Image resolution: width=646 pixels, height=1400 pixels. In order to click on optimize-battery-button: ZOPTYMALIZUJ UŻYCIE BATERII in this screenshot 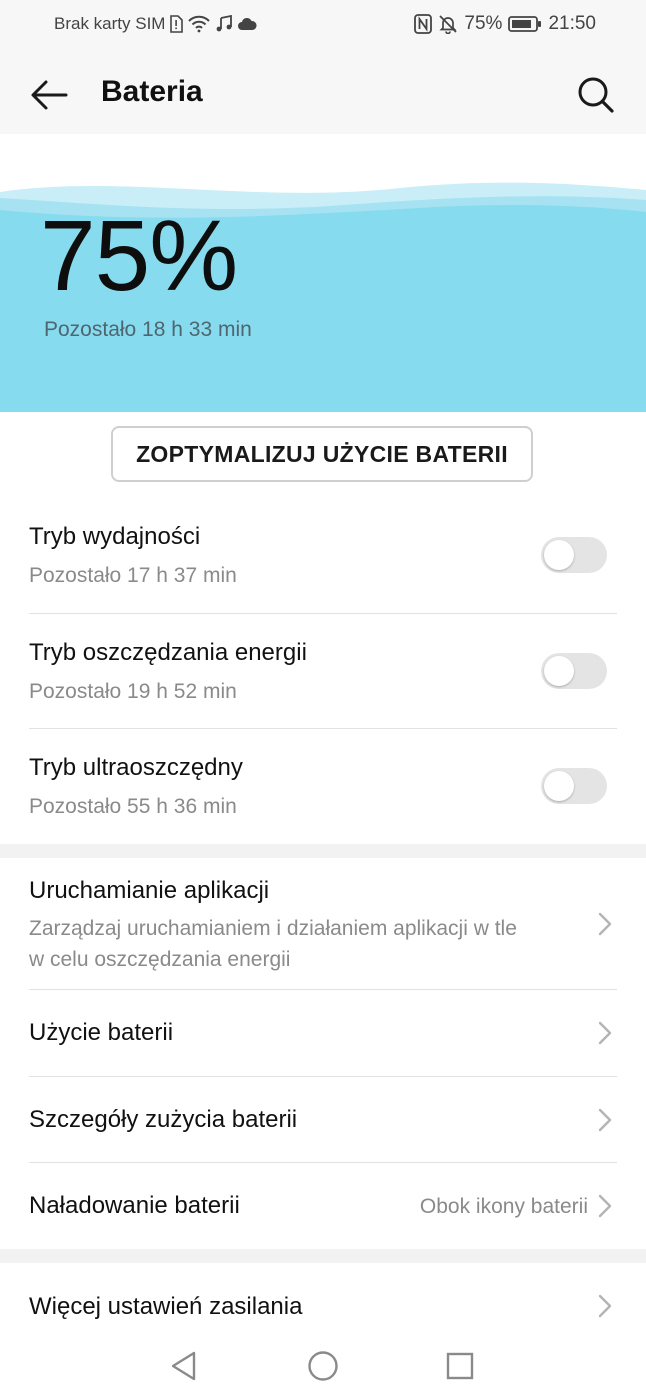, I will do `click(322, 454)`.